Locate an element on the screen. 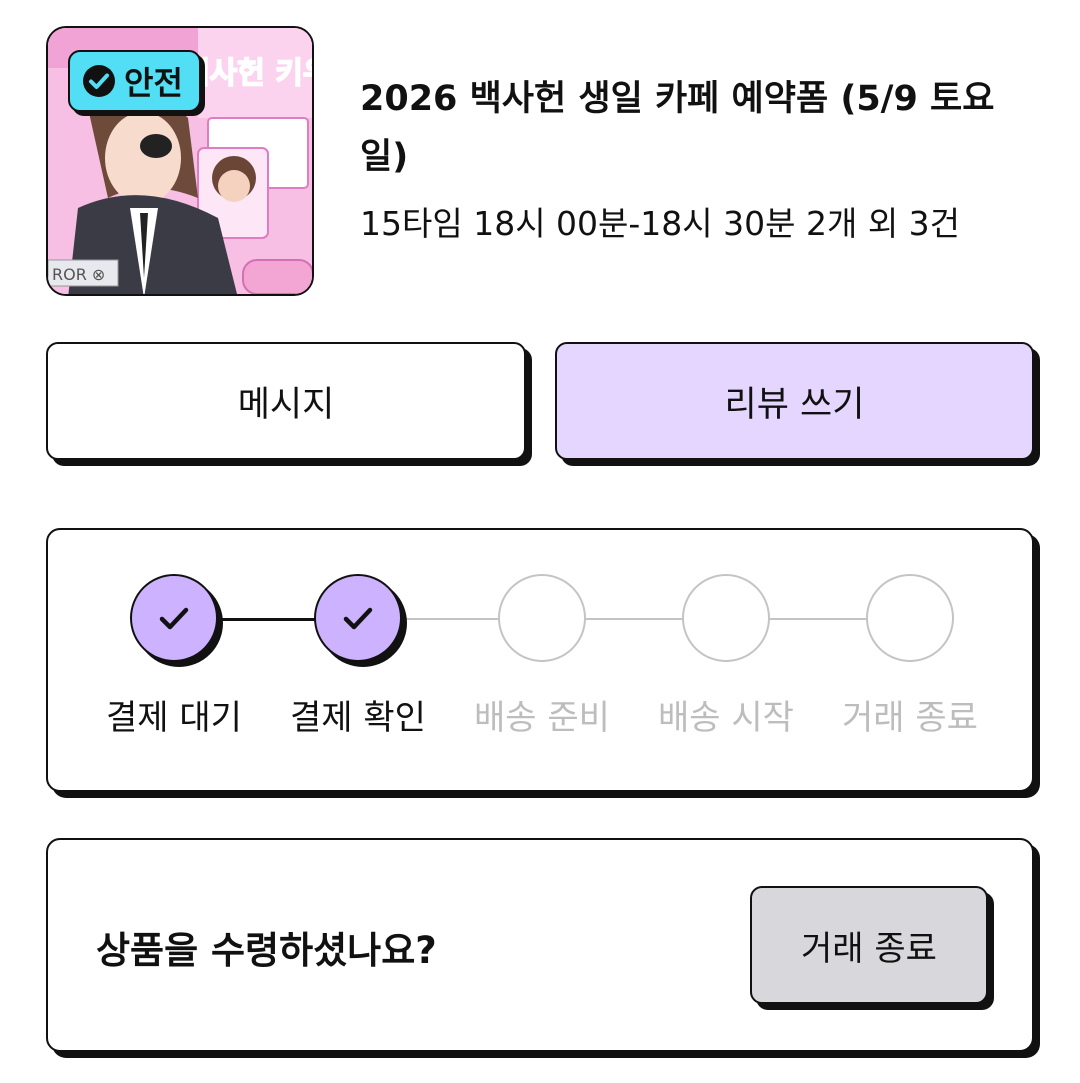  safe-badge-label: 안전 is located at coordinates (153, 83).